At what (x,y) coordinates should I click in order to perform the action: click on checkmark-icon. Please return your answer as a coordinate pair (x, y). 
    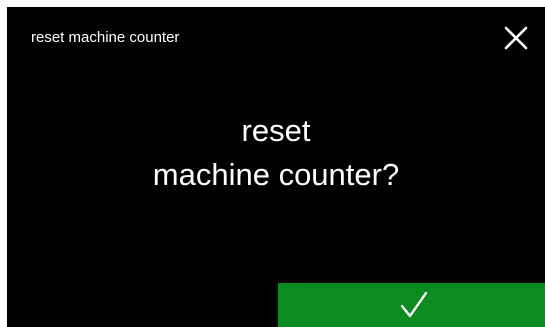
    Looking at the image, I should click on (414, 304).